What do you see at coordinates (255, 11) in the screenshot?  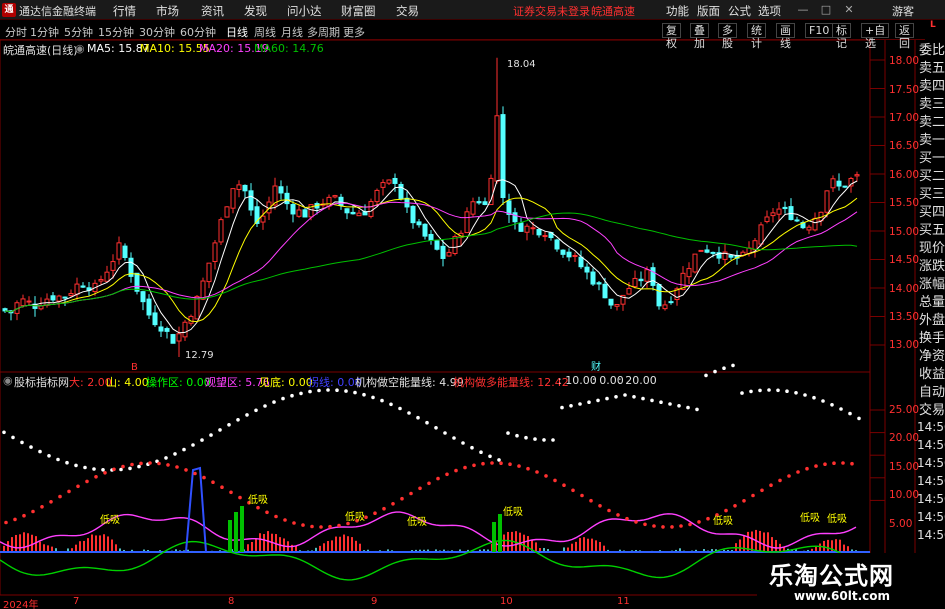 I see `menu-discover: 发现` at bounding box center [255, 11].